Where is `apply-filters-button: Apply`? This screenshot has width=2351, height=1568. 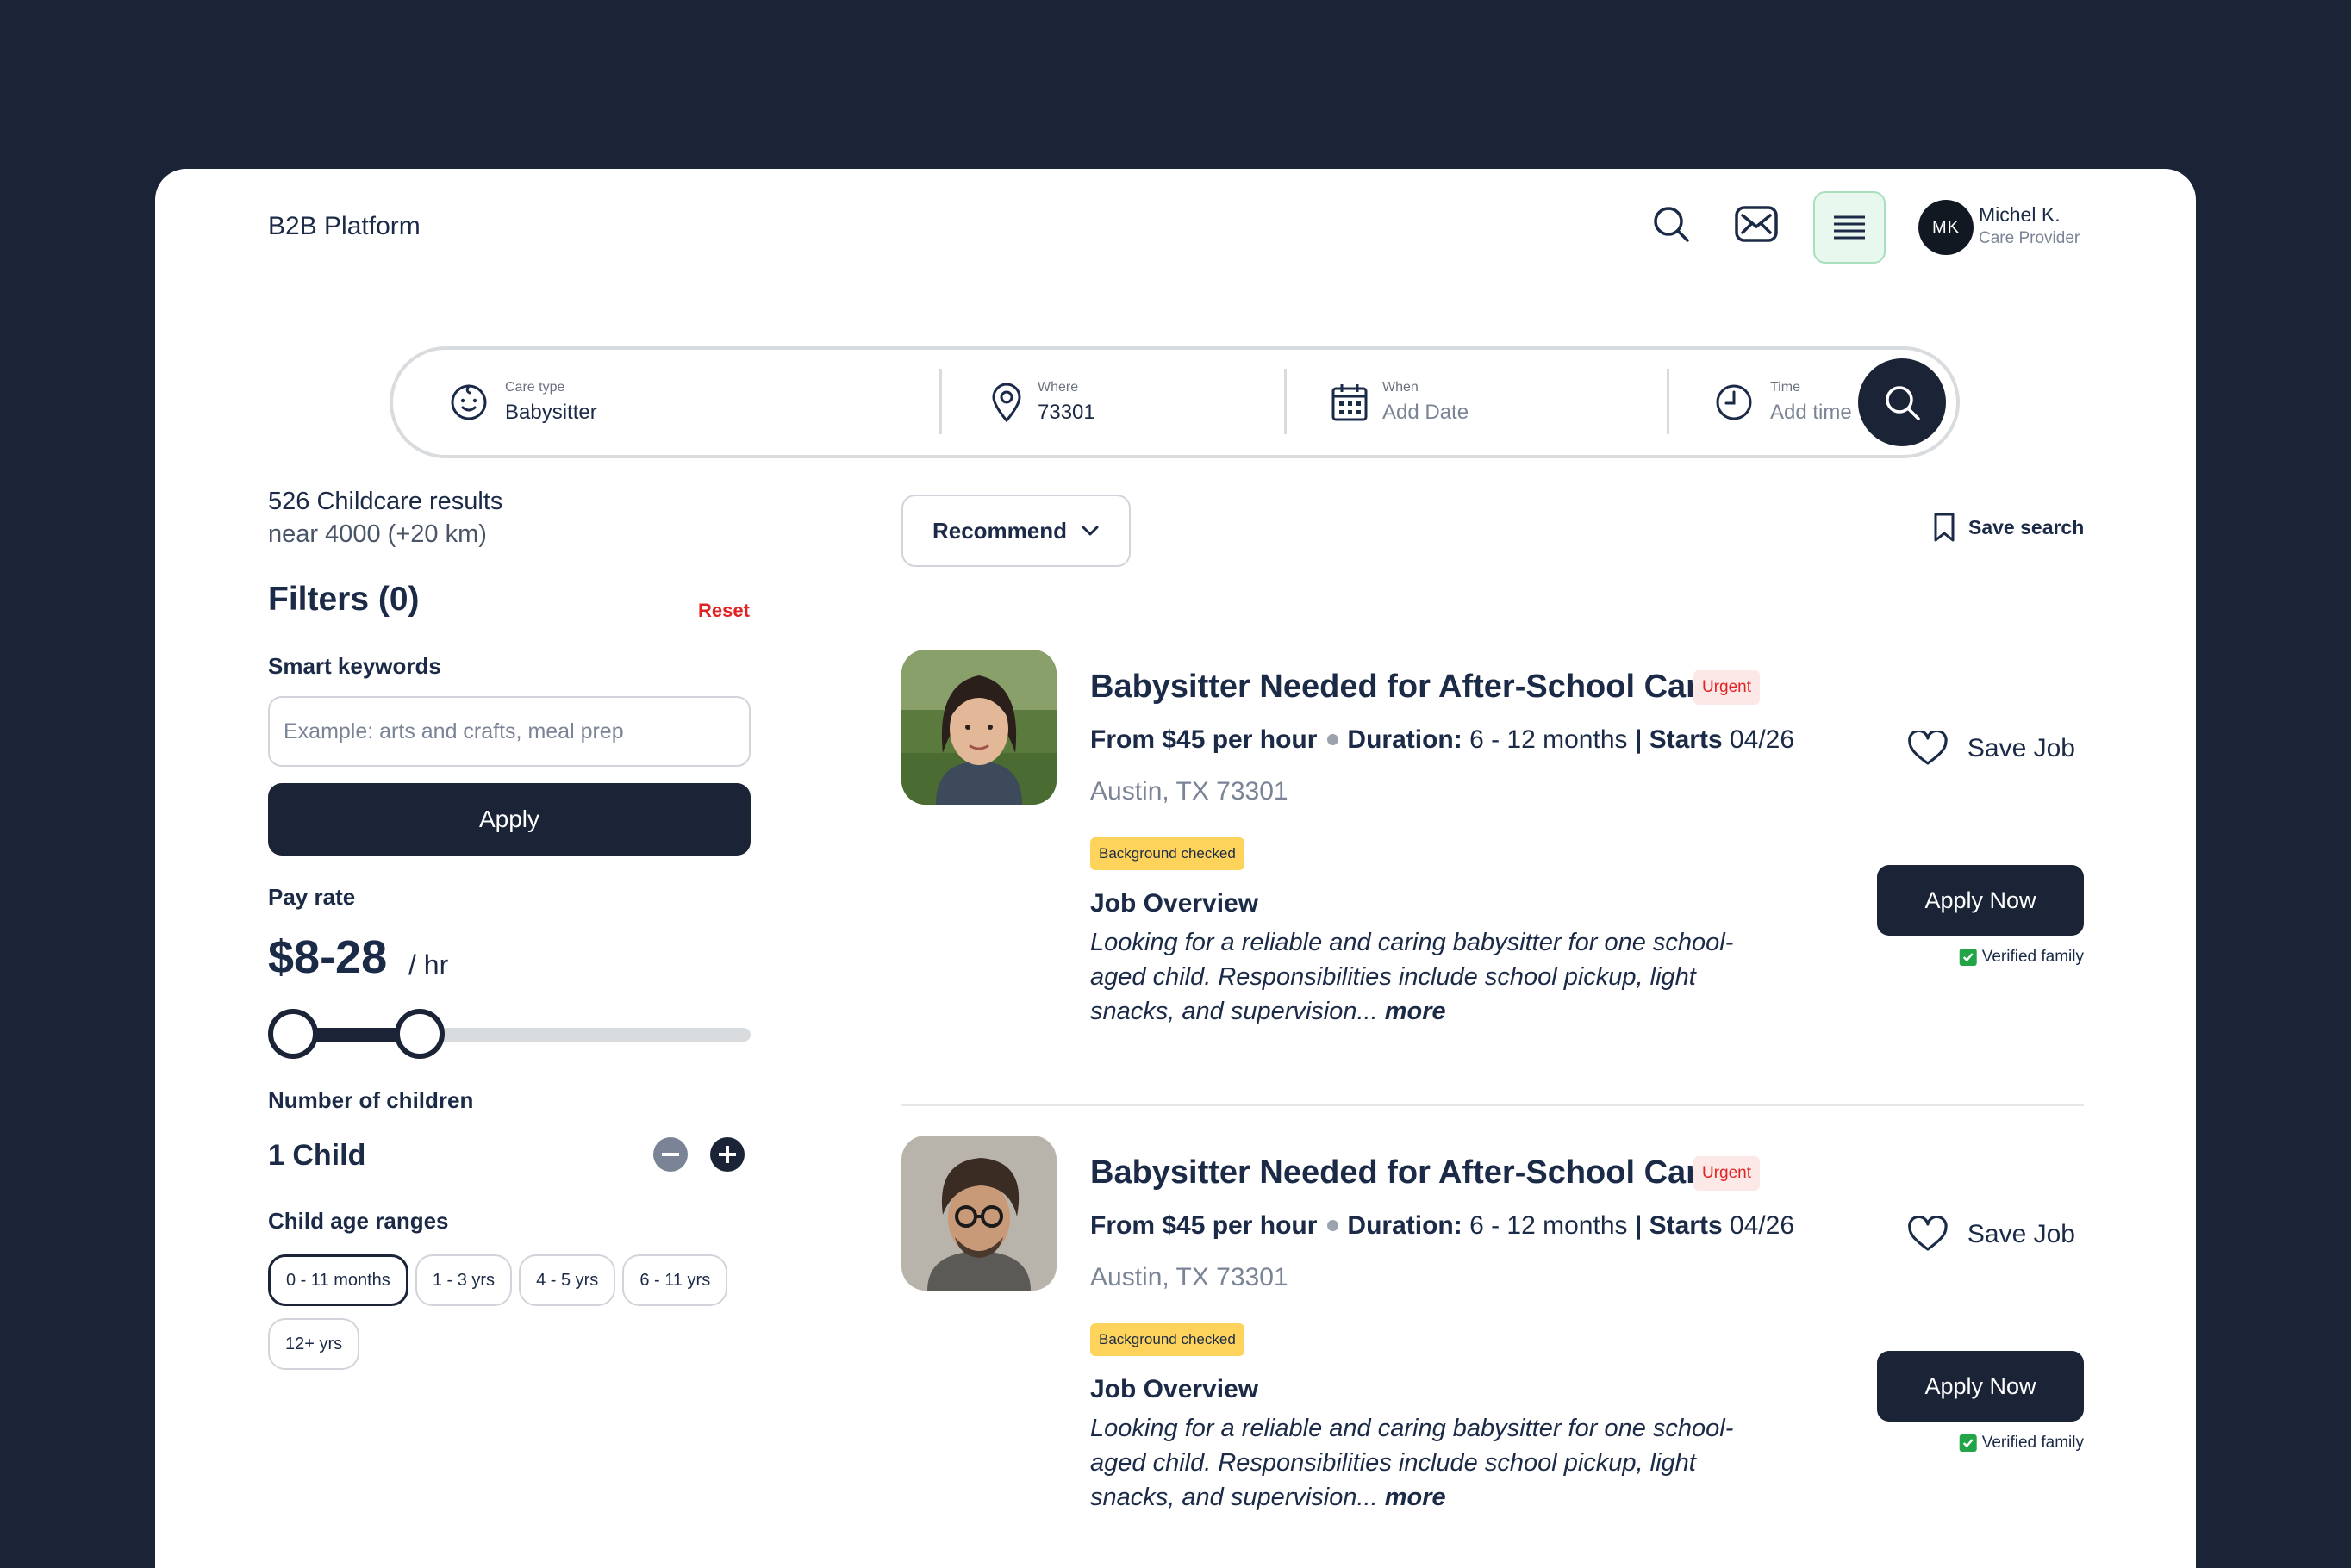
apply-filters-button: Apply is located at coordinates (510, 820).